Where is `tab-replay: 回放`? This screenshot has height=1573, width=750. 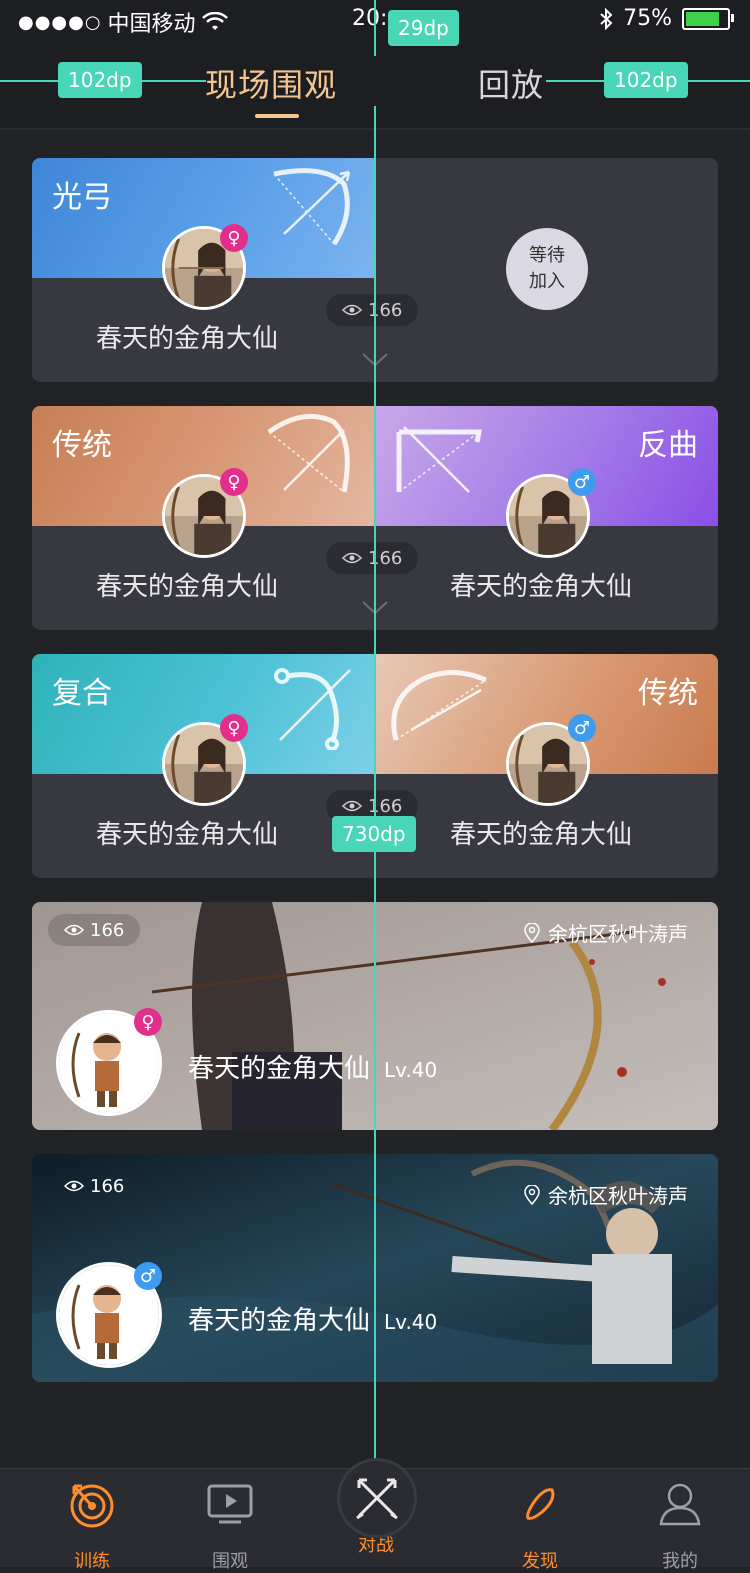 tab-replay: 回放 is located at coordinates (511, 83).